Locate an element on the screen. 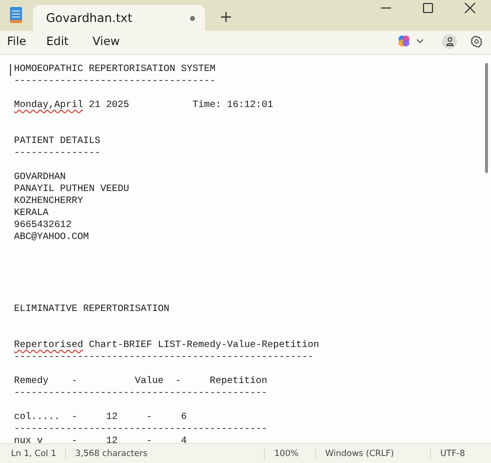 This screenshot has width=491, height=463. account-icon is located at coordinates (449, 41).